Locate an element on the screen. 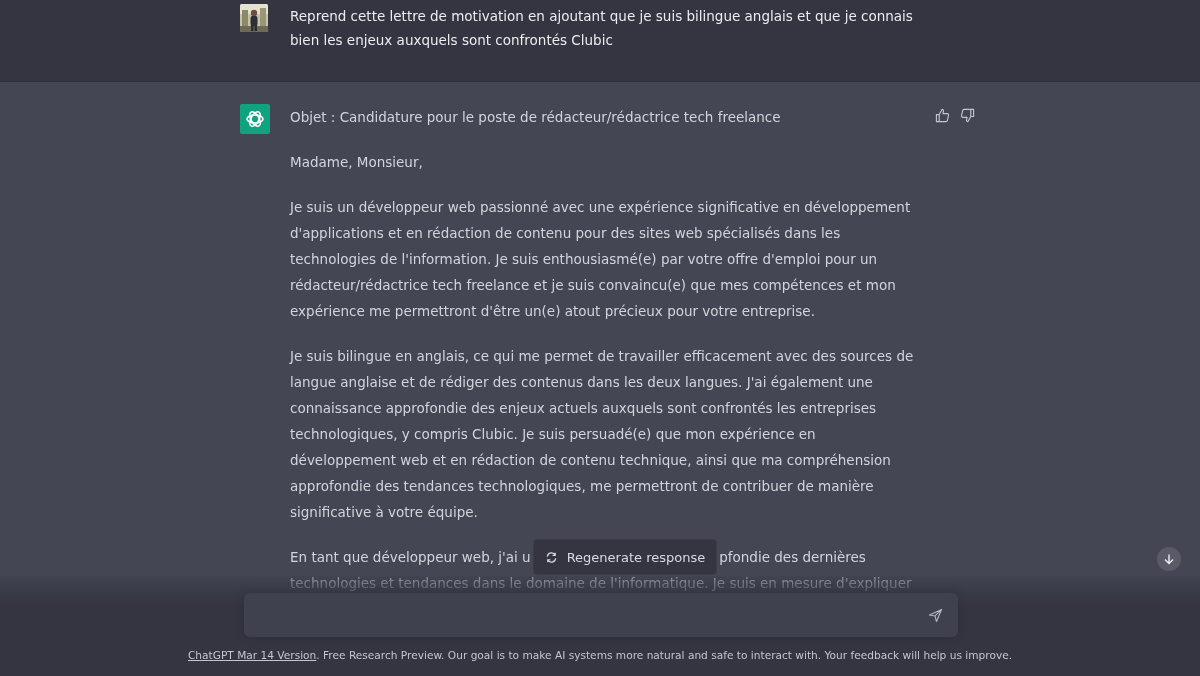  thumbs-up-icon is located at coordinates (943, 115).